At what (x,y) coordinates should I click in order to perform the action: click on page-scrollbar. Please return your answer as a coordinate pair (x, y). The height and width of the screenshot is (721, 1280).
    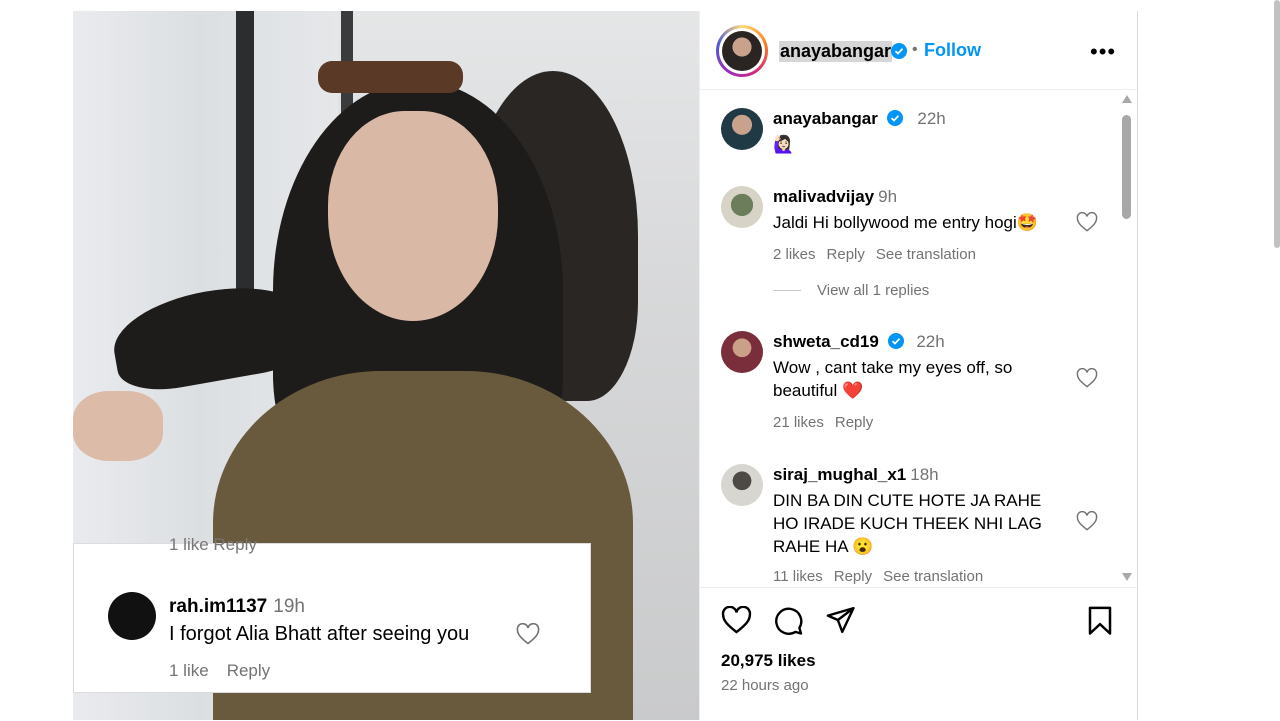
    Looking at the image, I should click on (1277, 124).